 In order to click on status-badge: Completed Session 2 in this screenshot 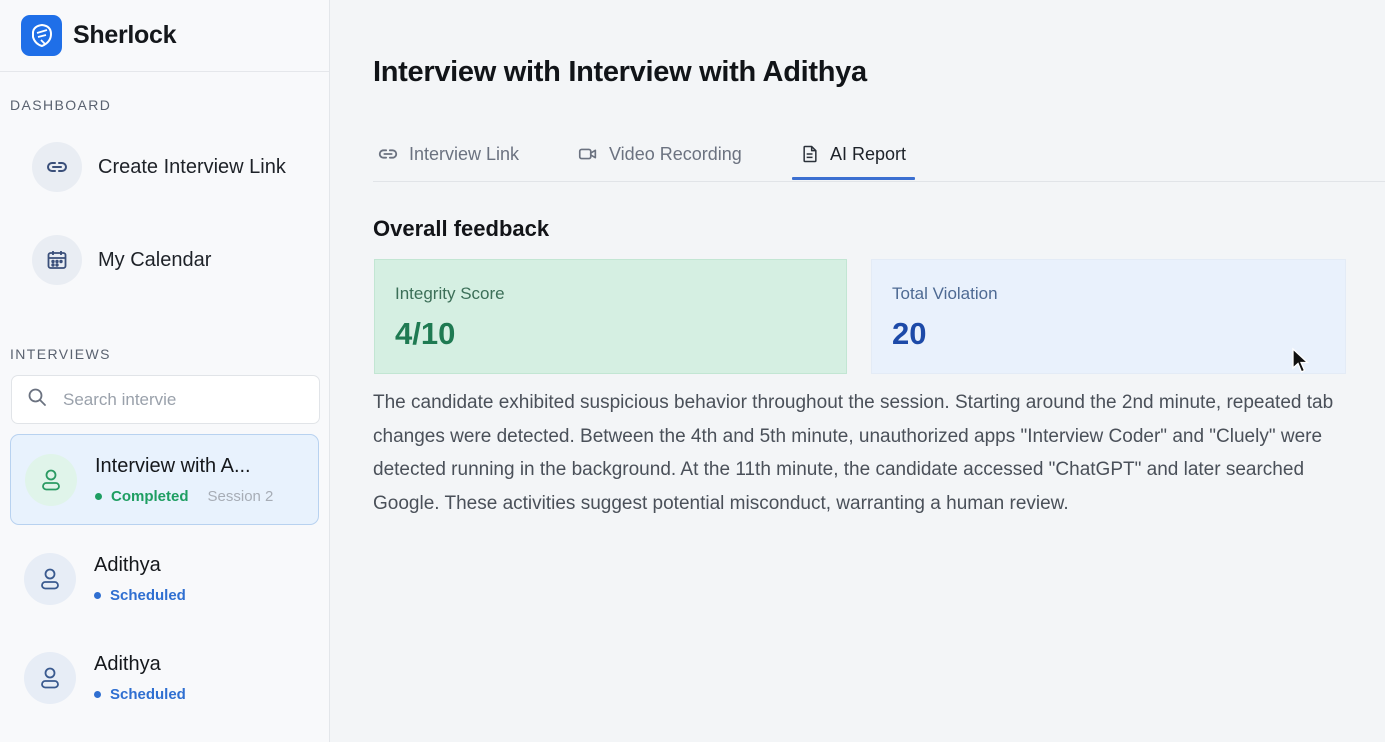, I will do `click(184, 496)`.